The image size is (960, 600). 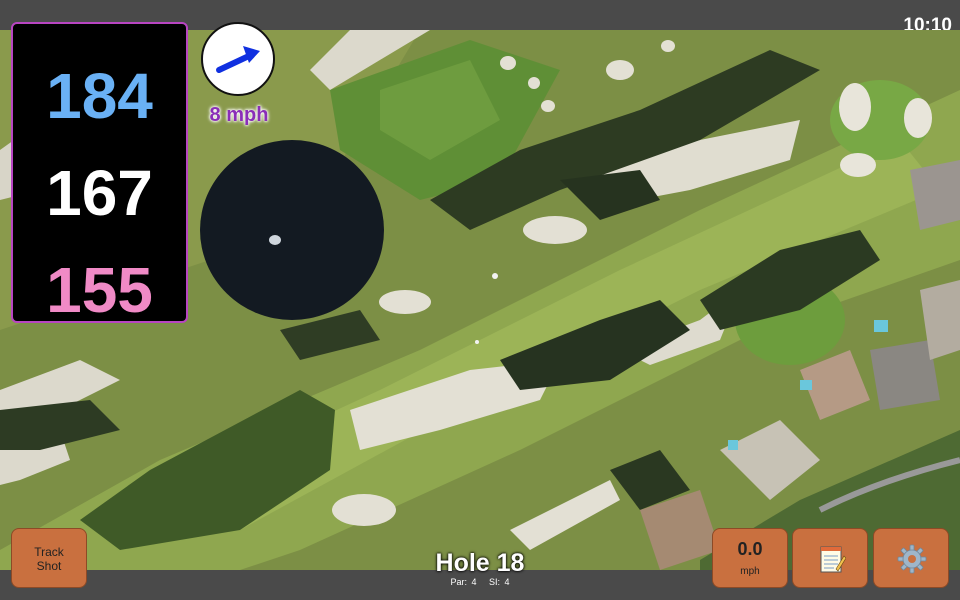 What do you see at coordinates (750, 571) in the screenshot?
I see `speed-unit: mph` at bounding box center [750, 571].